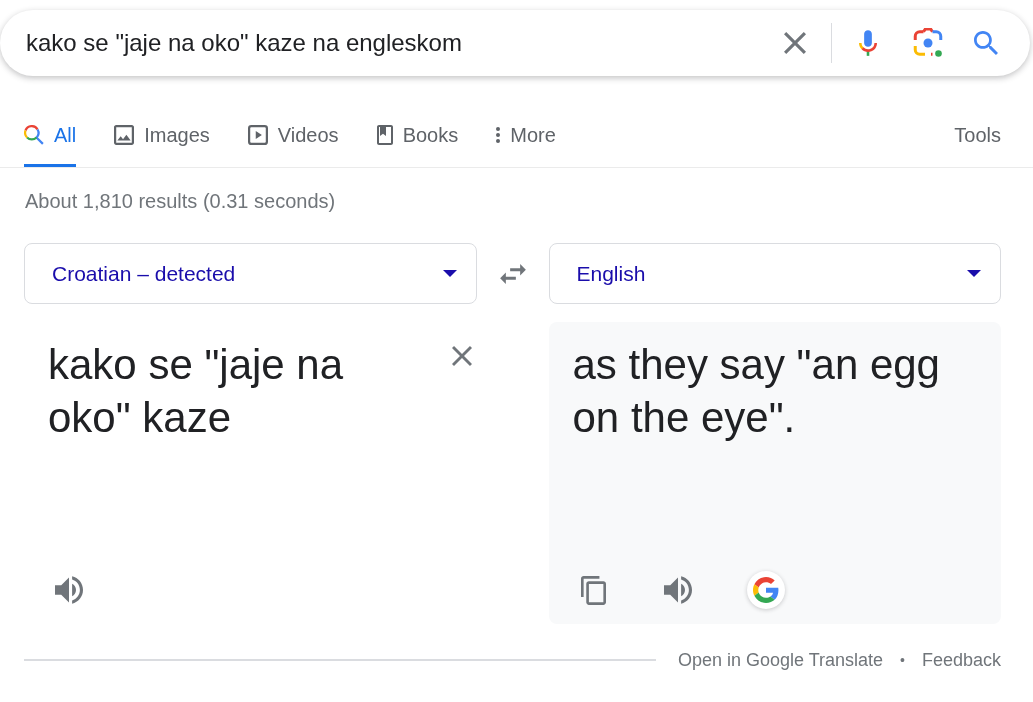 The height and width of the screenshot is (702, 1033). What do you see at coordinates (417, 133) in the screenshot?
I see `search-tab: Books` at bounding box center [417, 133].